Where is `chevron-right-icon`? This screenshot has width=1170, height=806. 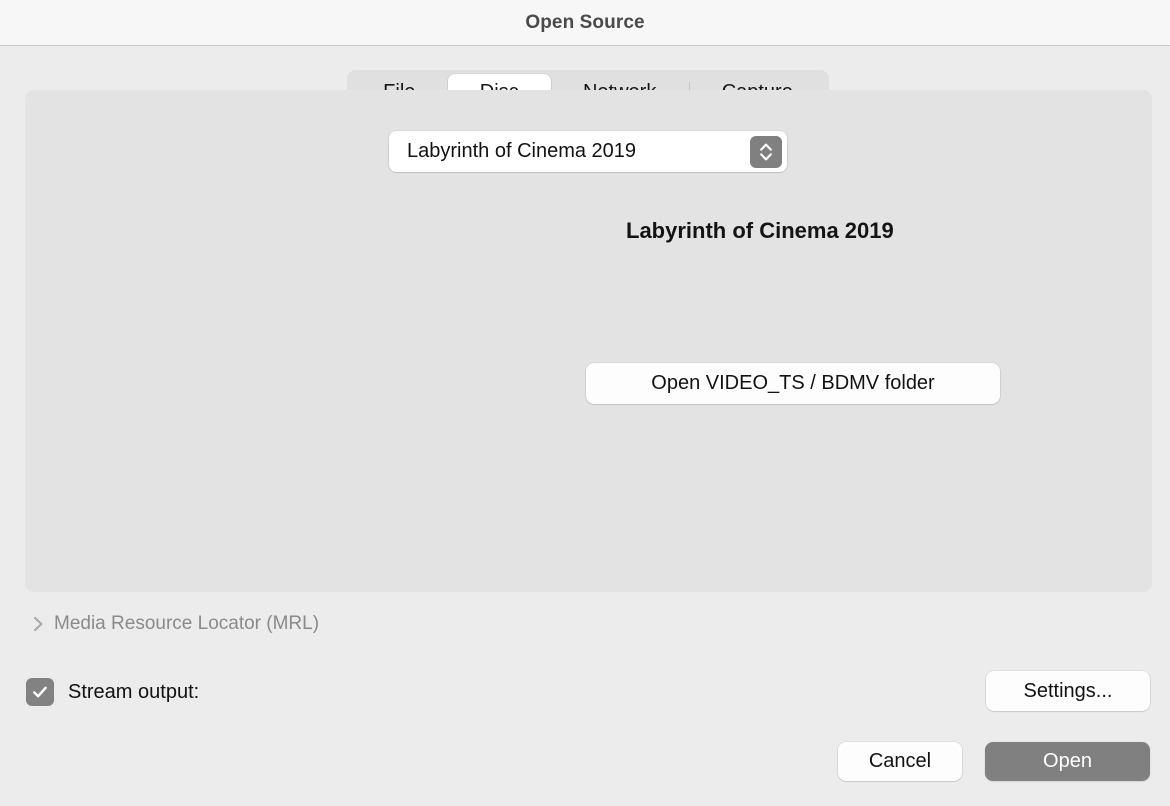
chevron-right-icon is located at coordinates (38, 624).